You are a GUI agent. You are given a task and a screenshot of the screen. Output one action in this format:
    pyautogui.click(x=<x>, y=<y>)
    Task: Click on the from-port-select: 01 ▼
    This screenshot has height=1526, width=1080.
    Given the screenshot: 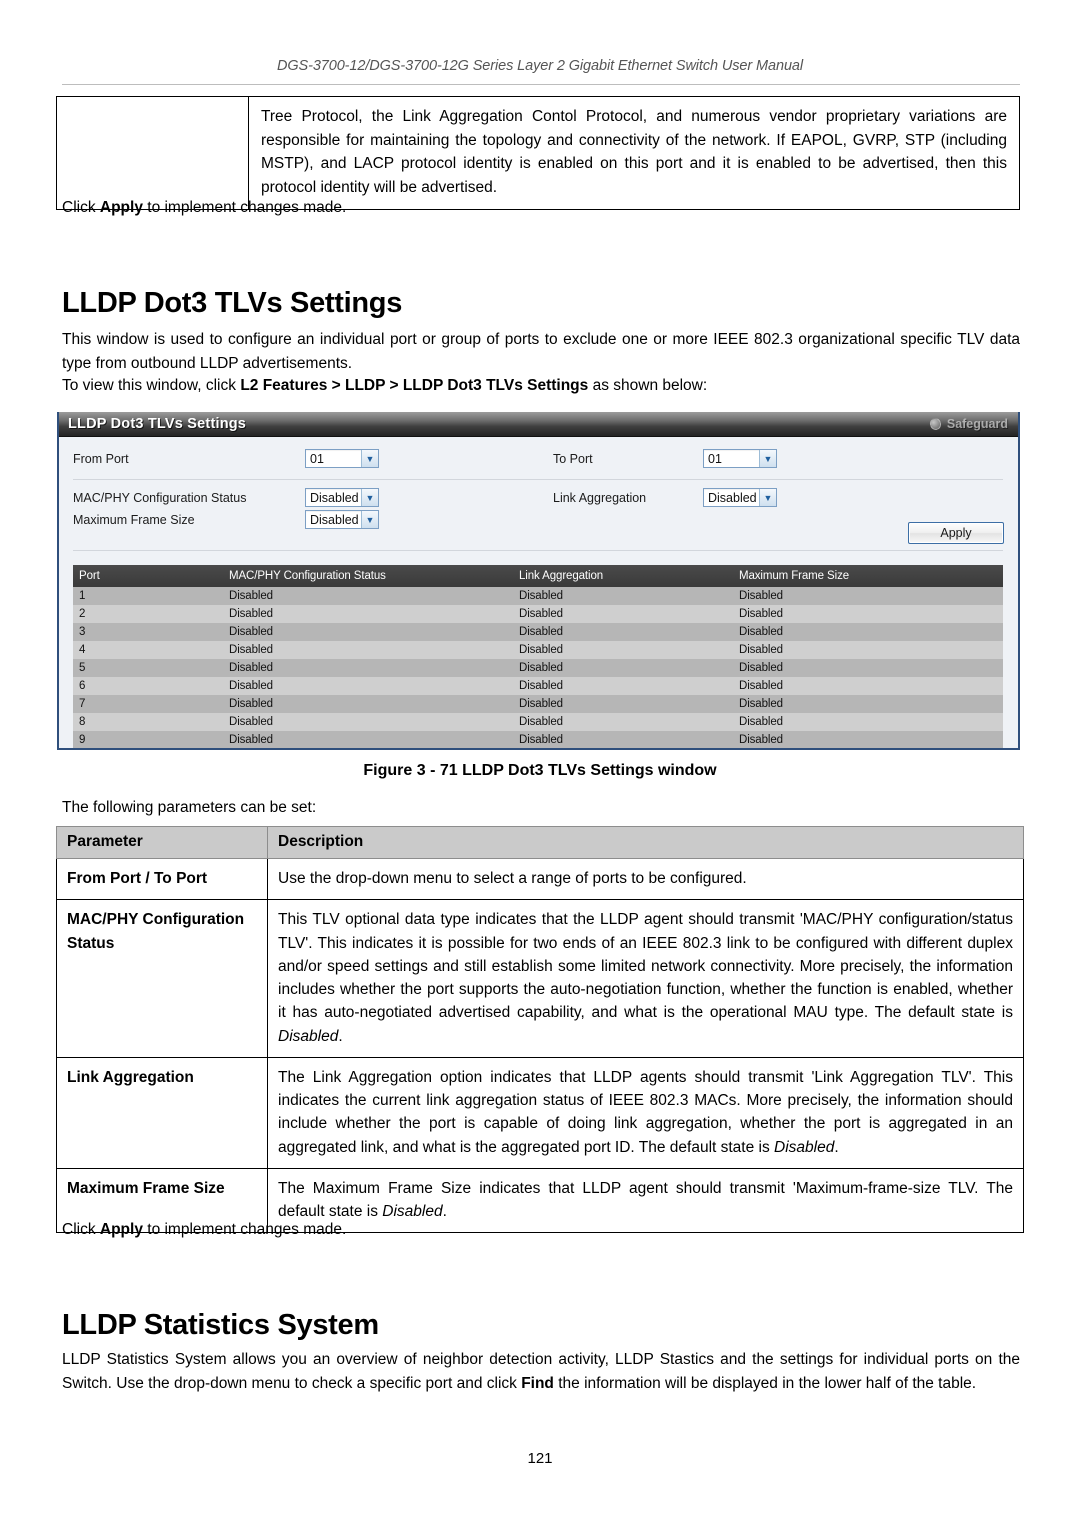 What is the action you would take?
    pyautogui.click(x=342, y=458)
    